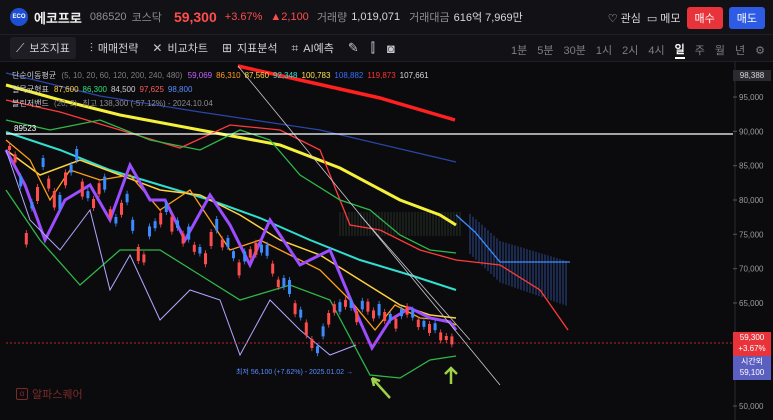  What do you see at coordinates (752, 75) in the screenshot?
I see `top-price-box: 98,388` at bounding box center [752, 75].